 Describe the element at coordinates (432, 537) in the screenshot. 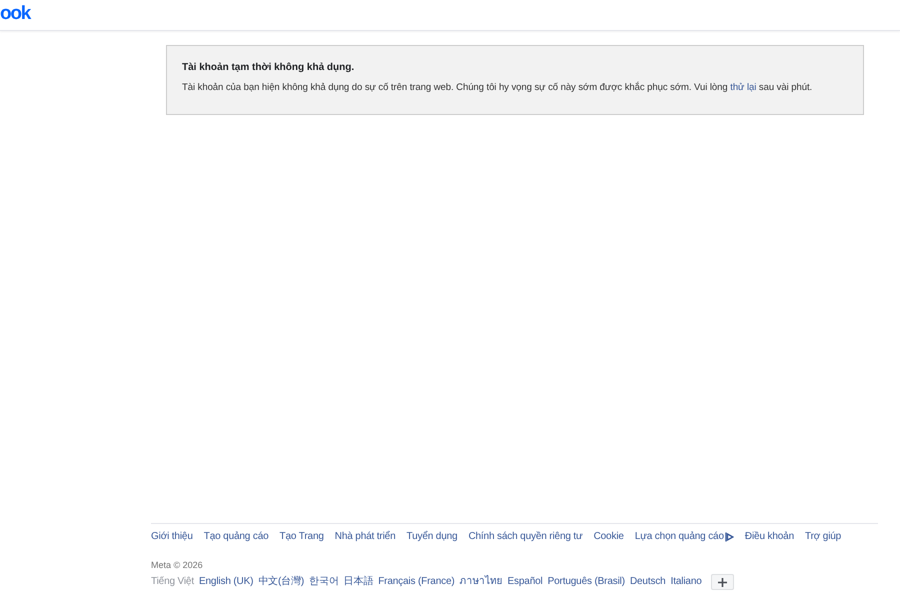

I see `footer-link: Tuyển dụng` at that location.